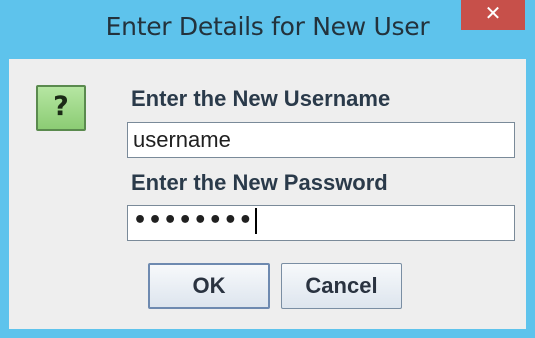 The image size is (535, 338). Describe the element at coordinates (267, 26) in the screenshot. I see `dialog-title: Enter Details for New User` at that location.